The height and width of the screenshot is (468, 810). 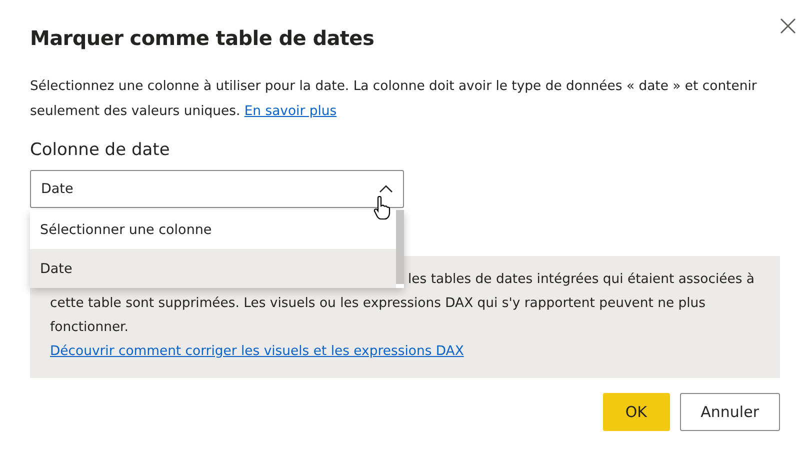 I want to click on dropdown-option: Date, so click(x=213, y=268).